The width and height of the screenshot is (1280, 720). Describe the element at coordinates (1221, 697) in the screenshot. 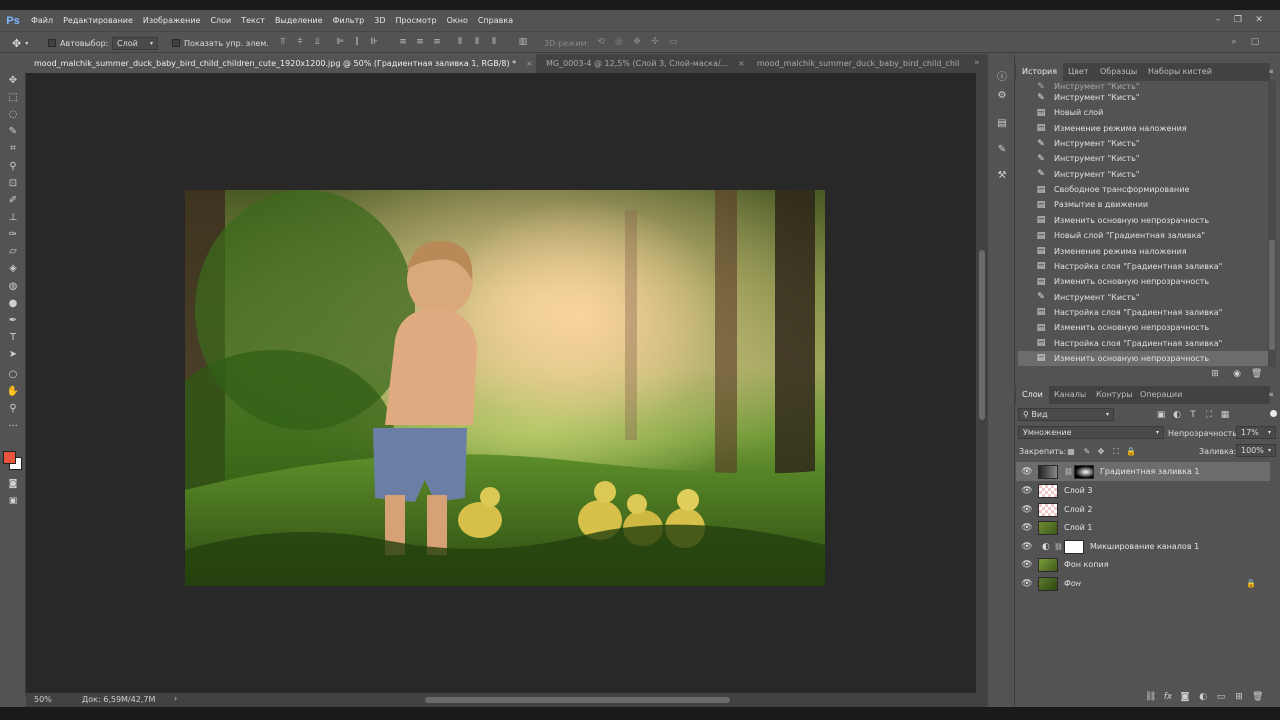

I see `new-group-icon: ▭` at that location.